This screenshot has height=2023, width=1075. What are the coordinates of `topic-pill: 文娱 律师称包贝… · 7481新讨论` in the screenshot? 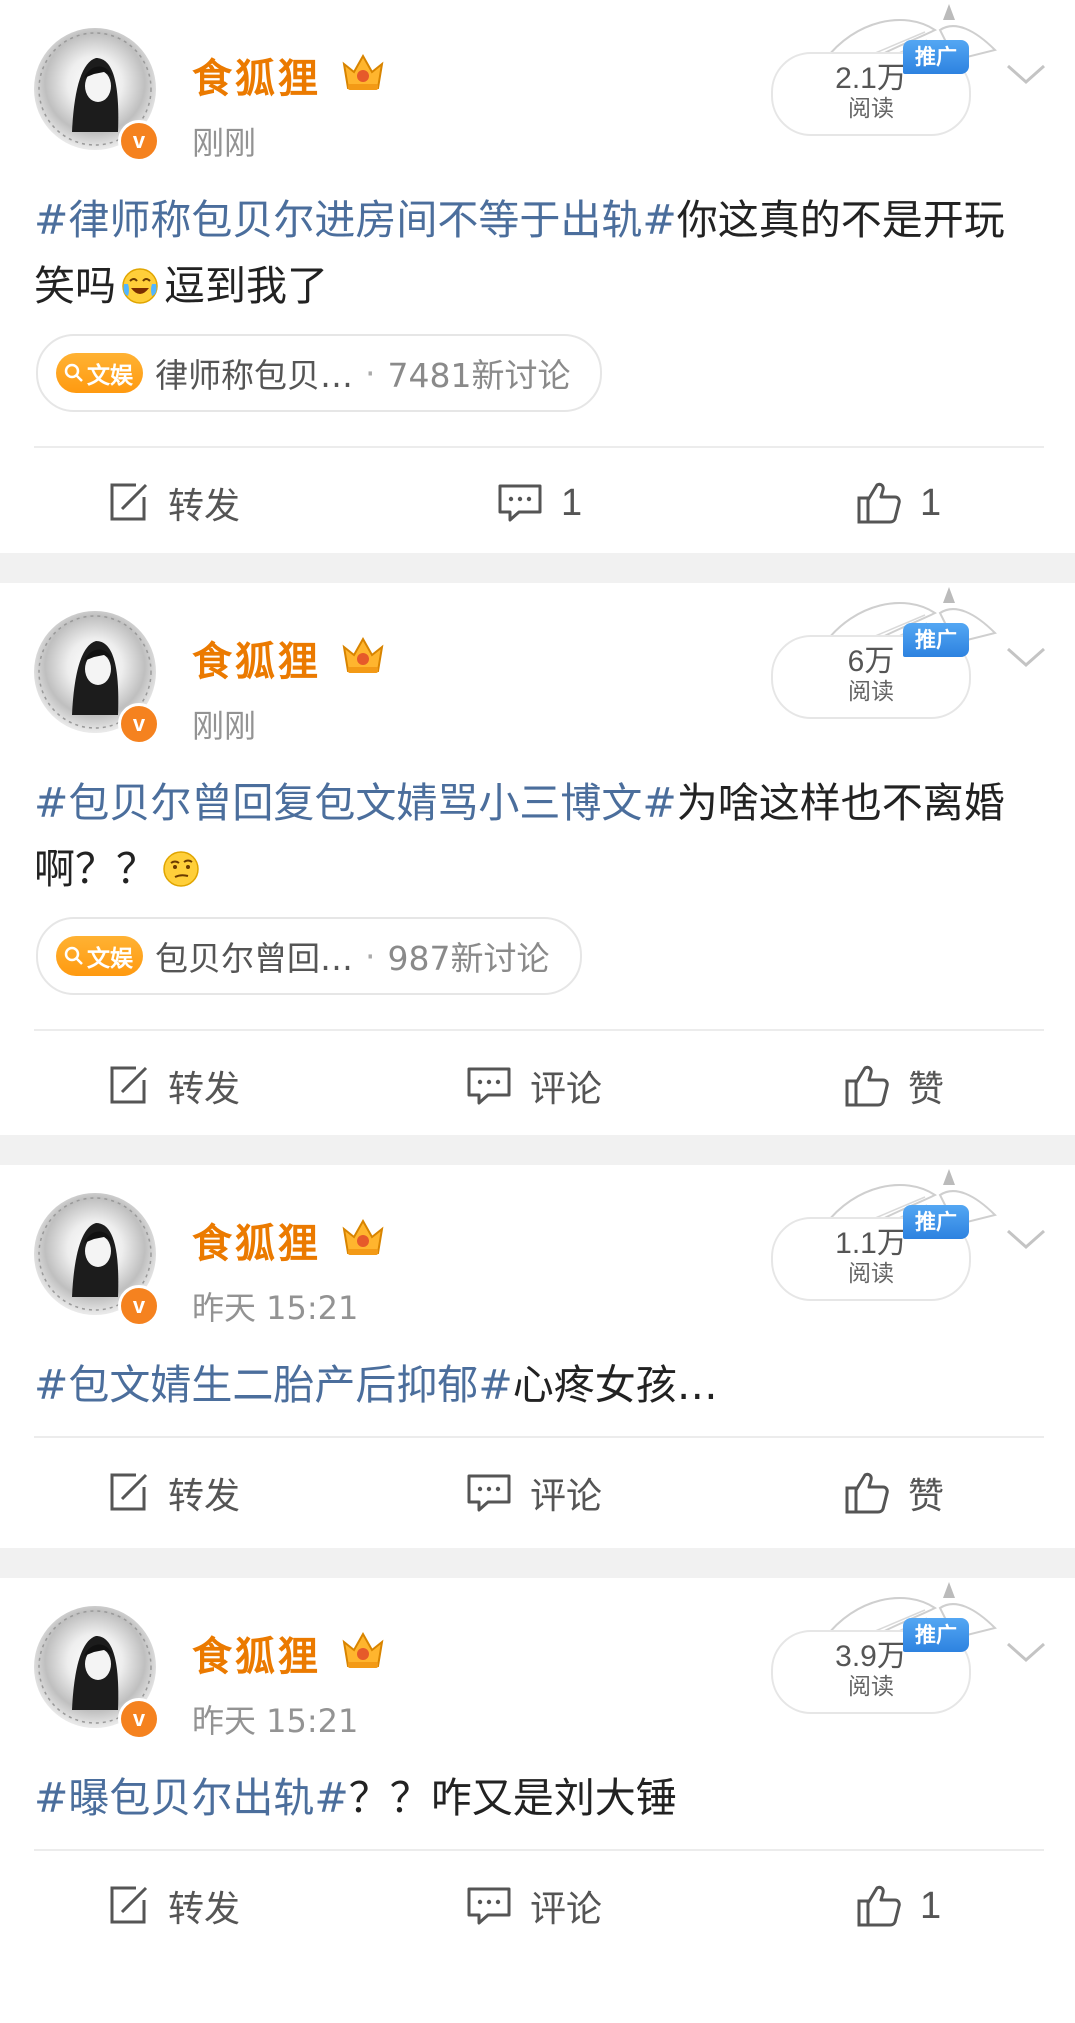 It's located at (319, 373).